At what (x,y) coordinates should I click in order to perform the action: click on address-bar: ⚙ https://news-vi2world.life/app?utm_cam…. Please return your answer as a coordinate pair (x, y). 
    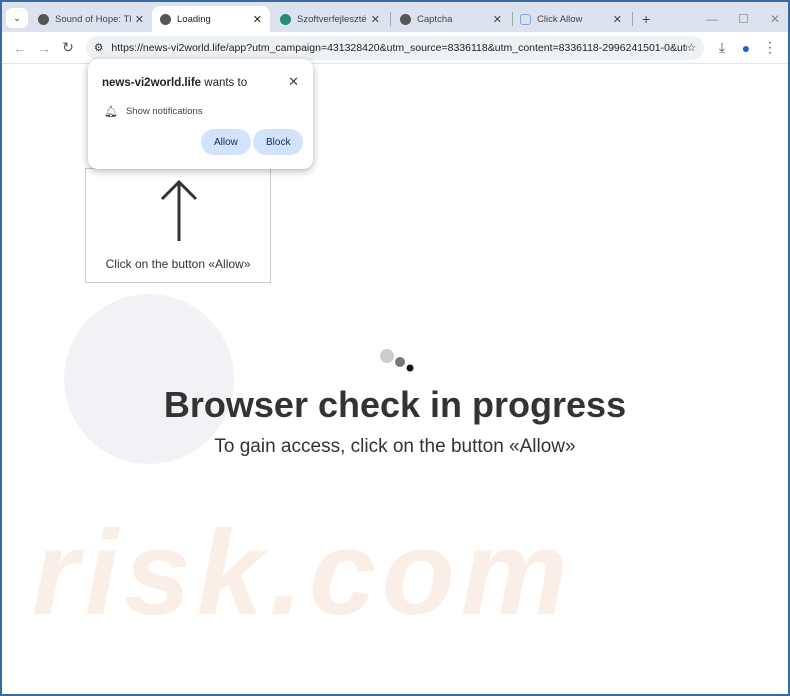
    Looking at the image, I should click on (395, 47).